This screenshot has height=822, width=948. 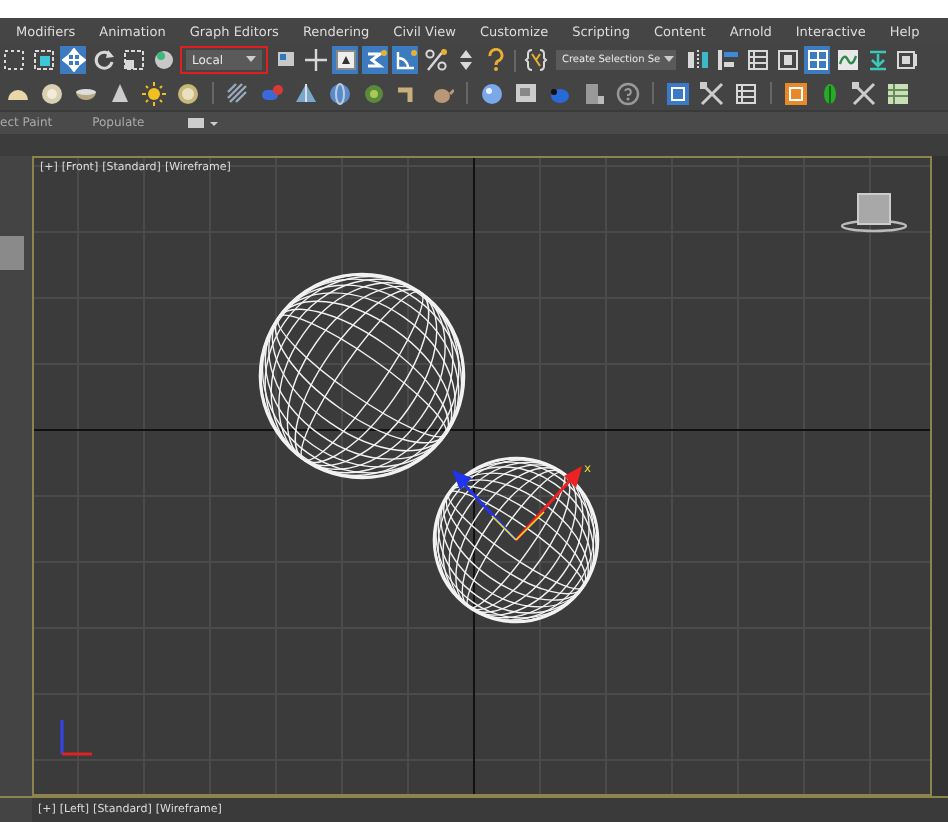 What do you see at coordinates (306, 93) in the screenshot?
I see `pyramid-icon` at bounding box center [306, 93].